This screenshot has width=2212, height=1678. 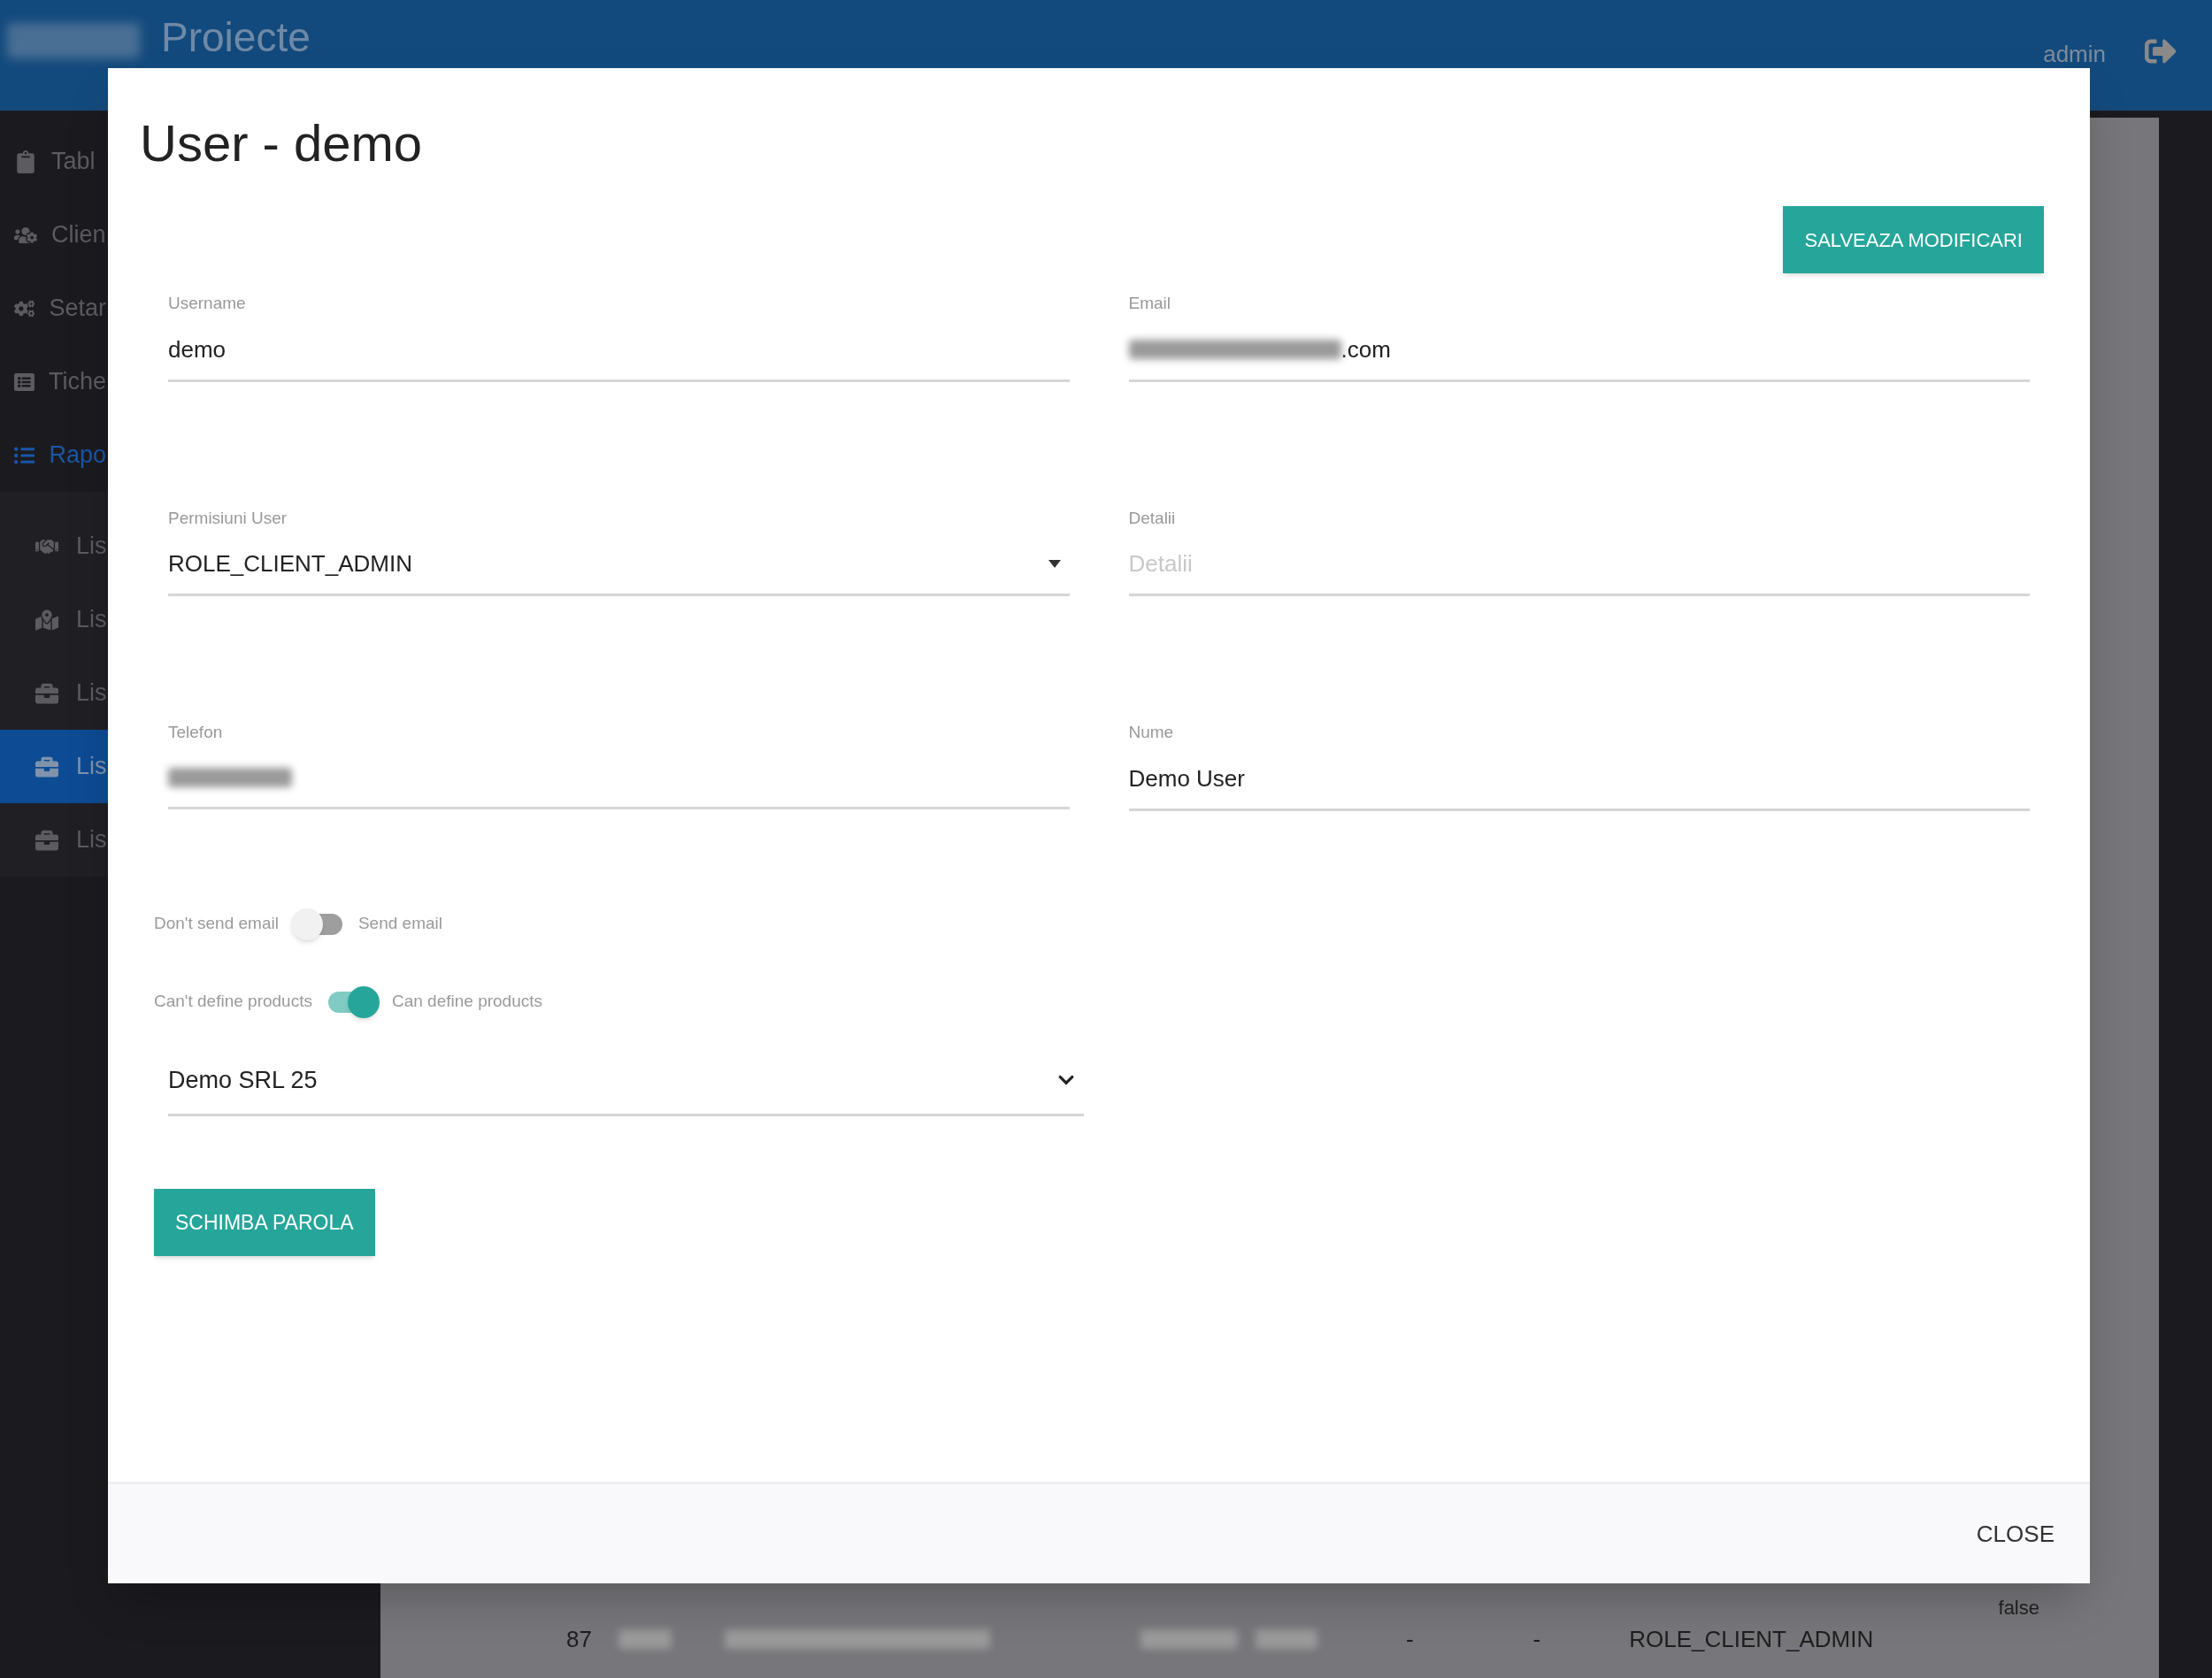 What do you see at coordinates (1366, 349) in the screenshot?
I see `field-value: .com` at bounding box center [1366, 349].